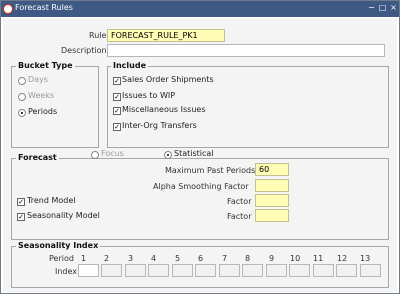 This screenshot has width=400, height=294. I want to click on trend-factor-label: Factor, so click(239, 201).